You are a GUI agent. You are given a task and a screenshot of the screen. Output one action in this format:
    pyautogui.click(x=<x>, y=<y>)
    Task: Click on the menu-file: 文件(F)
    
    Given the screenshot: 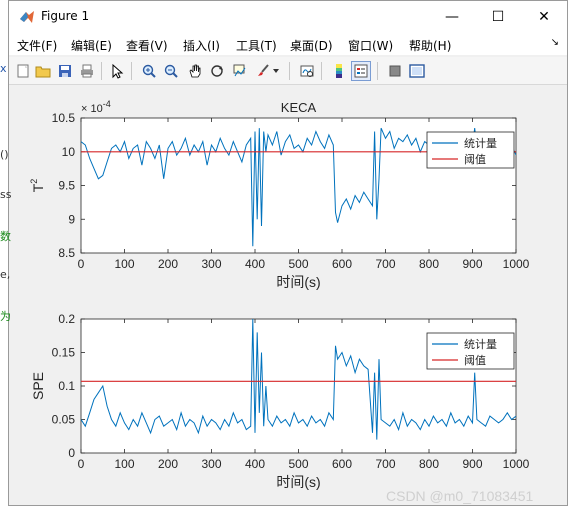 What is the action you would take?
    pyautogui.click(x=37, y=45)
    